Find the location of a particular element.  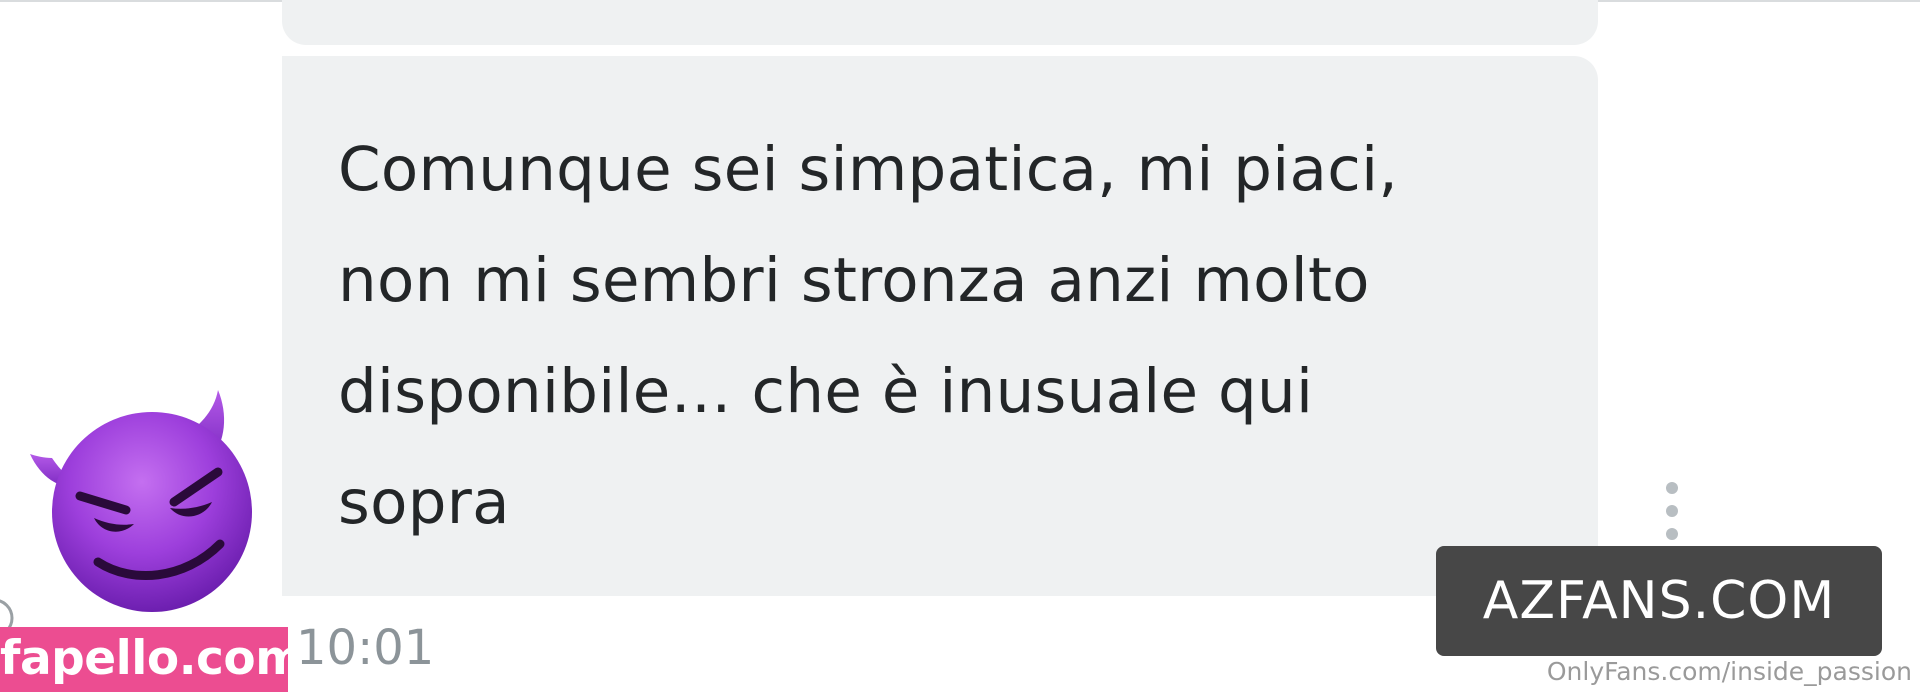

vertical-ellipsis-icon is located at coordinates (1672, 511).